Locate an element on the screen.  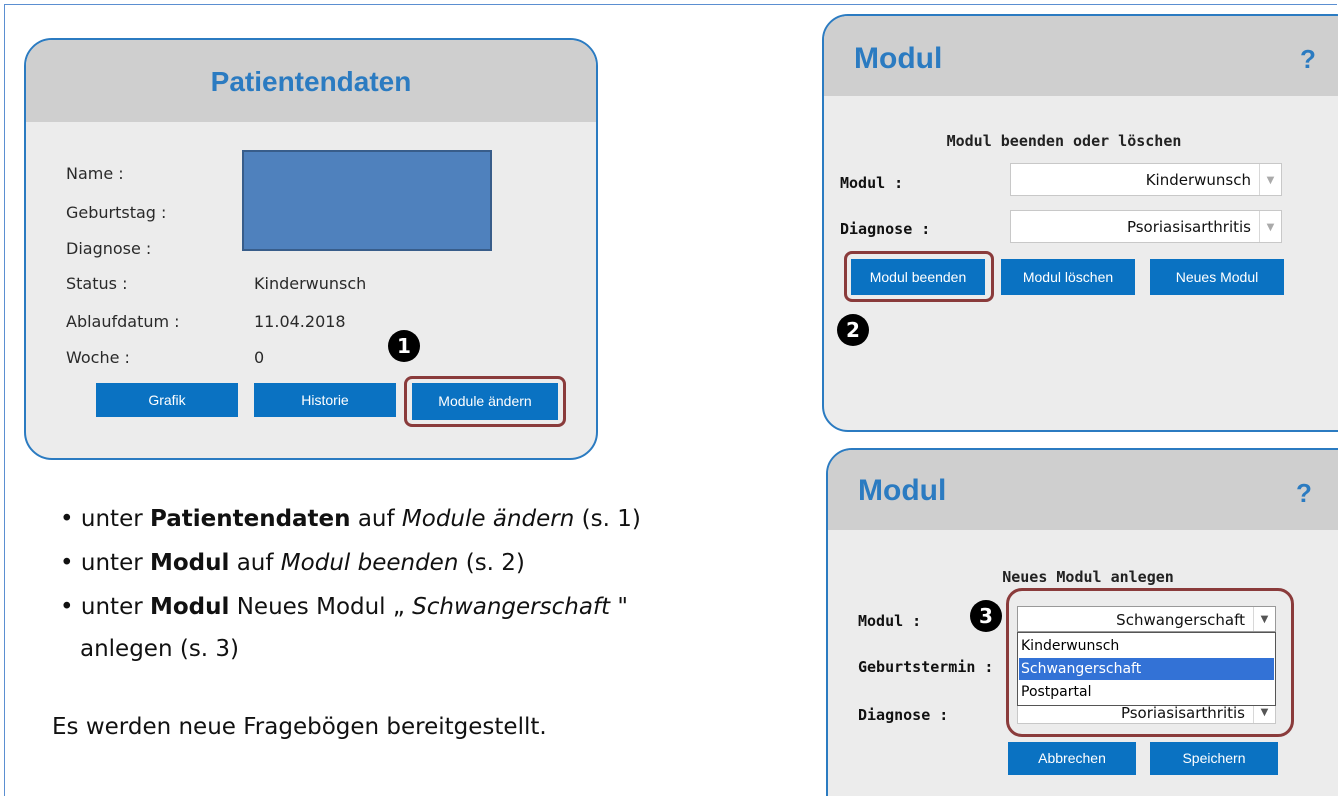
ablaufdatum-value: 11.04.2018 is located at coordinates (300, 321).